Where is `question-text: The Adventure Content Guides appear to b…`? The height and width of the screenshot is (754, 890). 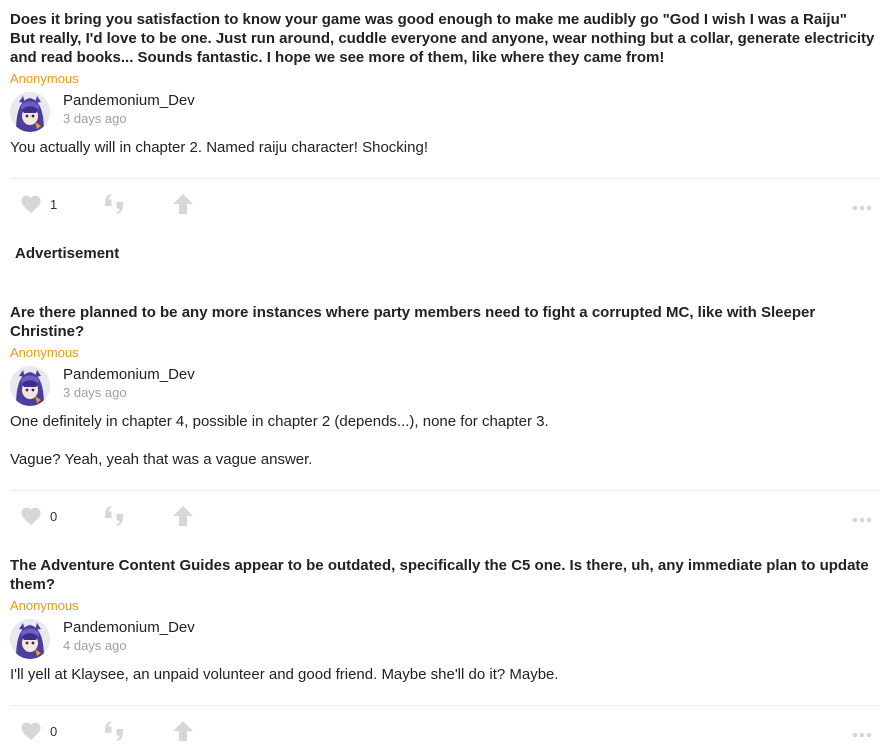
question-text: The Adventure Content Guides appear to b… is located at coordinates (445, 575).